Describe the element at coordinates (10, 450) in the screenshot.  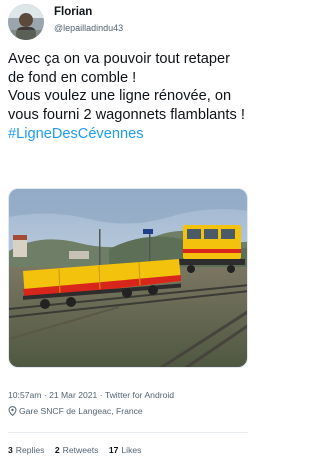
I see `replies-count: 3` at that location.